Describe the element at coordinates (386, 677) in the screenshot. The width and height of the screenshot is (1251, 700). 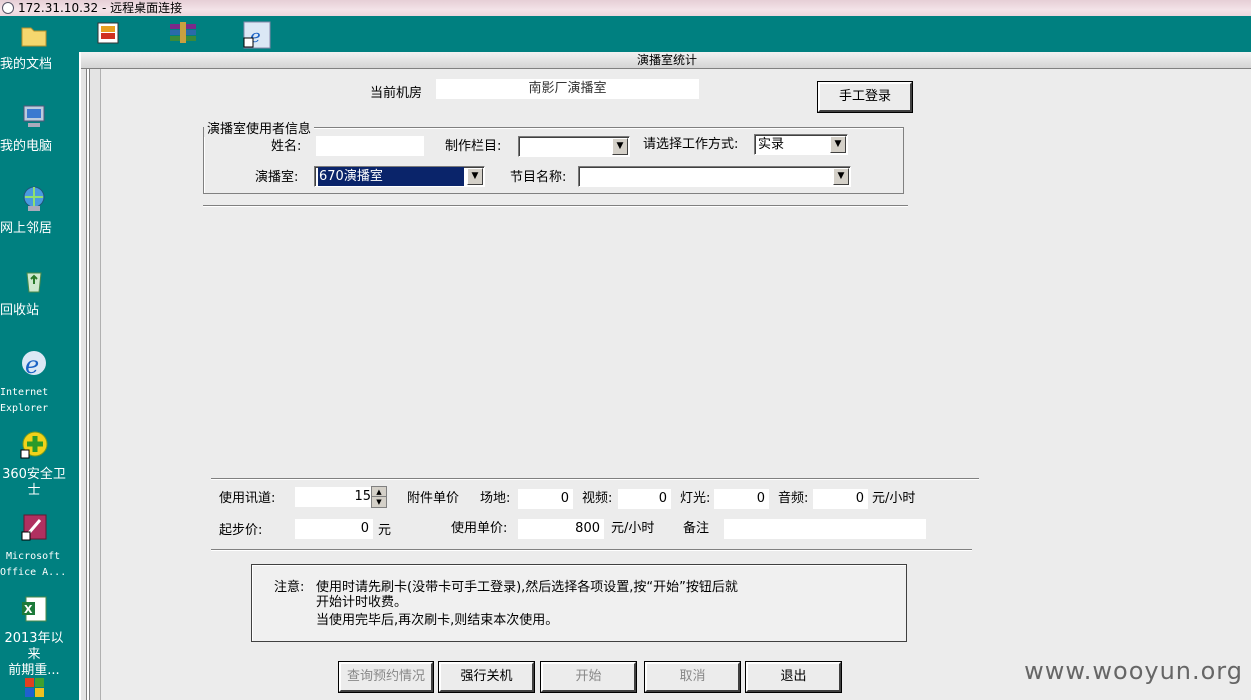
I see `query-reservation-button: 查询预约情况` at that location.